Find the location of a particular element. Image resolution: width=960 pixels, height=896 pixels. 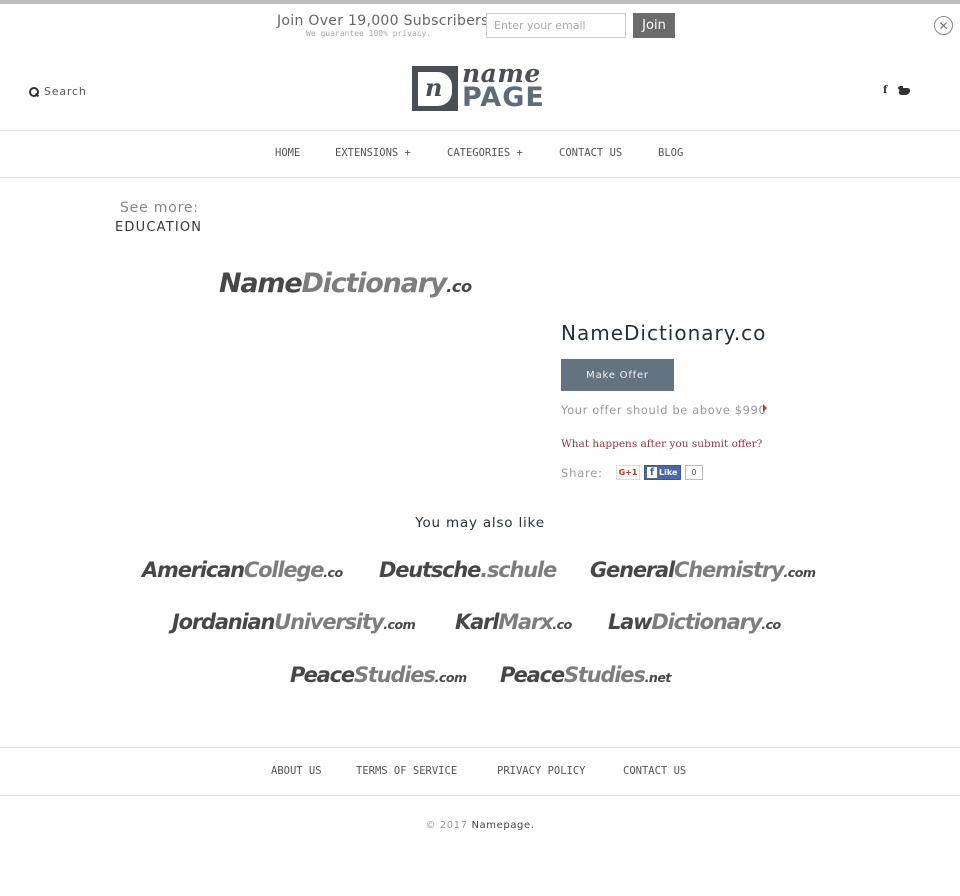

nav-extensions: EXTENSIONS + is located at coordinates (373, 153).